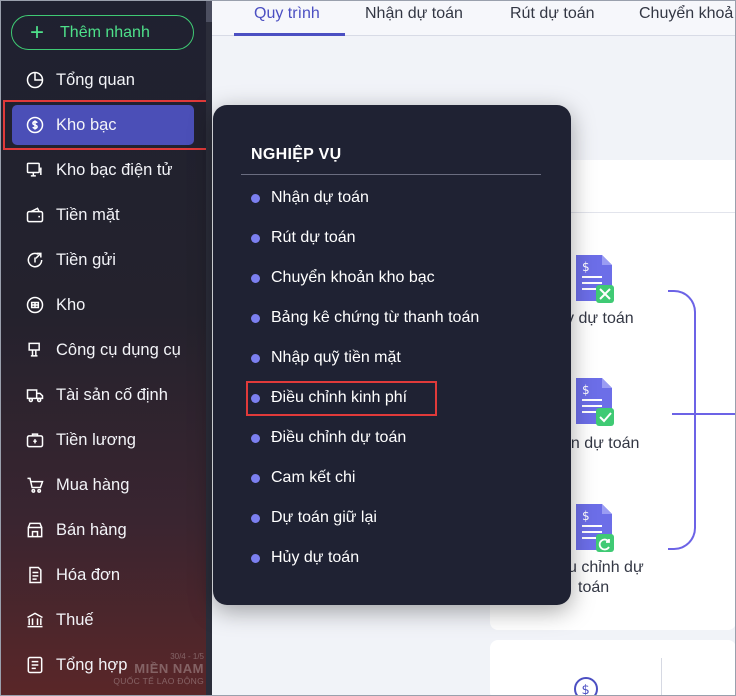 The image size is (736, 696). What do you see at coordinates (414, 14) in the screenshot?
I see `tab-nhan-du-toan: Nhận dự toán` at bounding box center [414, 14].